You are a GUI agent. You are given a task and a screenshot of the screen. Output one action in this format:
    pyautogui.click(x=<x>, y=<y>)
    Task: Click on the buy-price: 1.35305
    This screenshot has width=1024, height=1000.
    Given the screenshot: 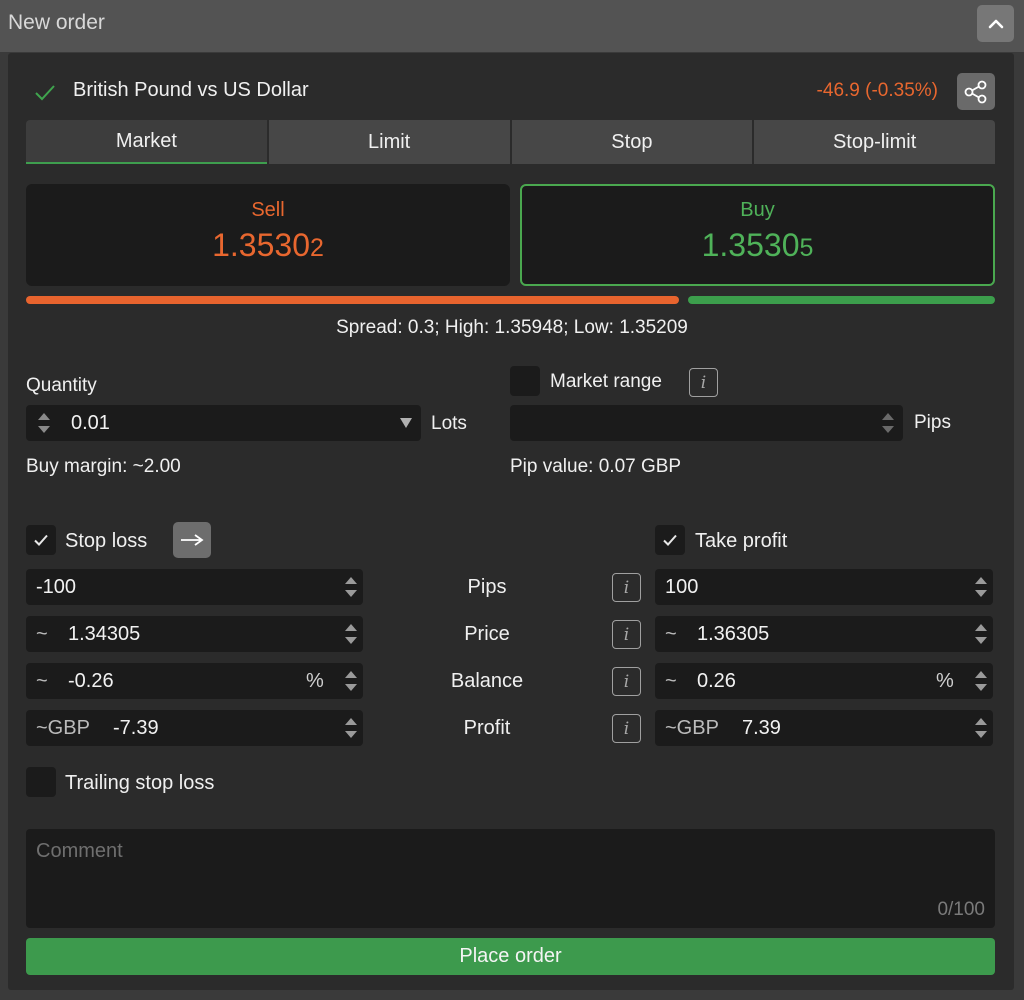 What is the action you would take?
    pyautogui.click(x=757, y=245)
    